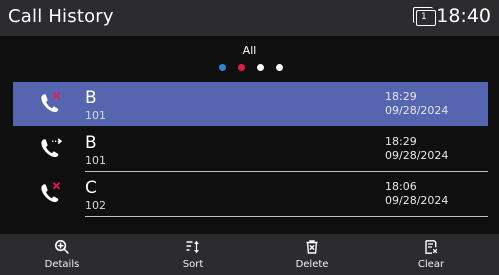 The height and width of the screenshot is (275, 499). What do you see at coordinates (61, 16) in the screenshot?
I see `page-title: Call History` at bounding box center [61, 16].